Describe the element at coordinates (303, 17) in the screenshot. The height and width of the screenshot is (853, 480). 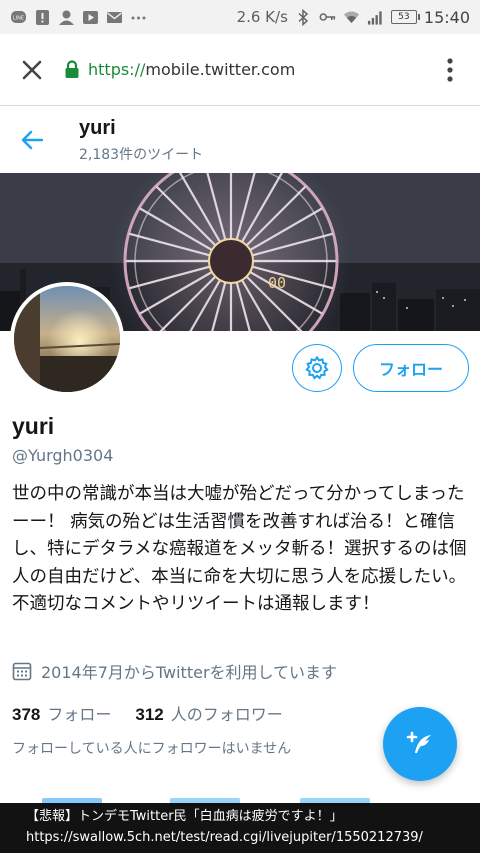
I see `bluetooth-icon` at that location.